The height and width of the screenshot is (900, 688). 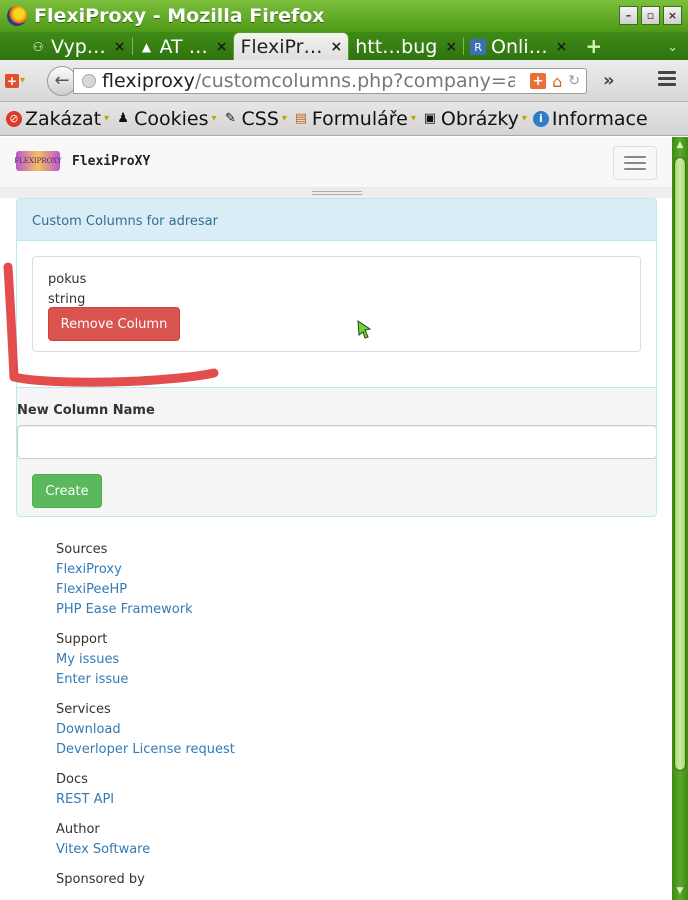 What do you see at coordinates (145, 850) in the screenshot?
I see `footer-link-vitex-software: Vitex Software` at bounding box center [145, 850].